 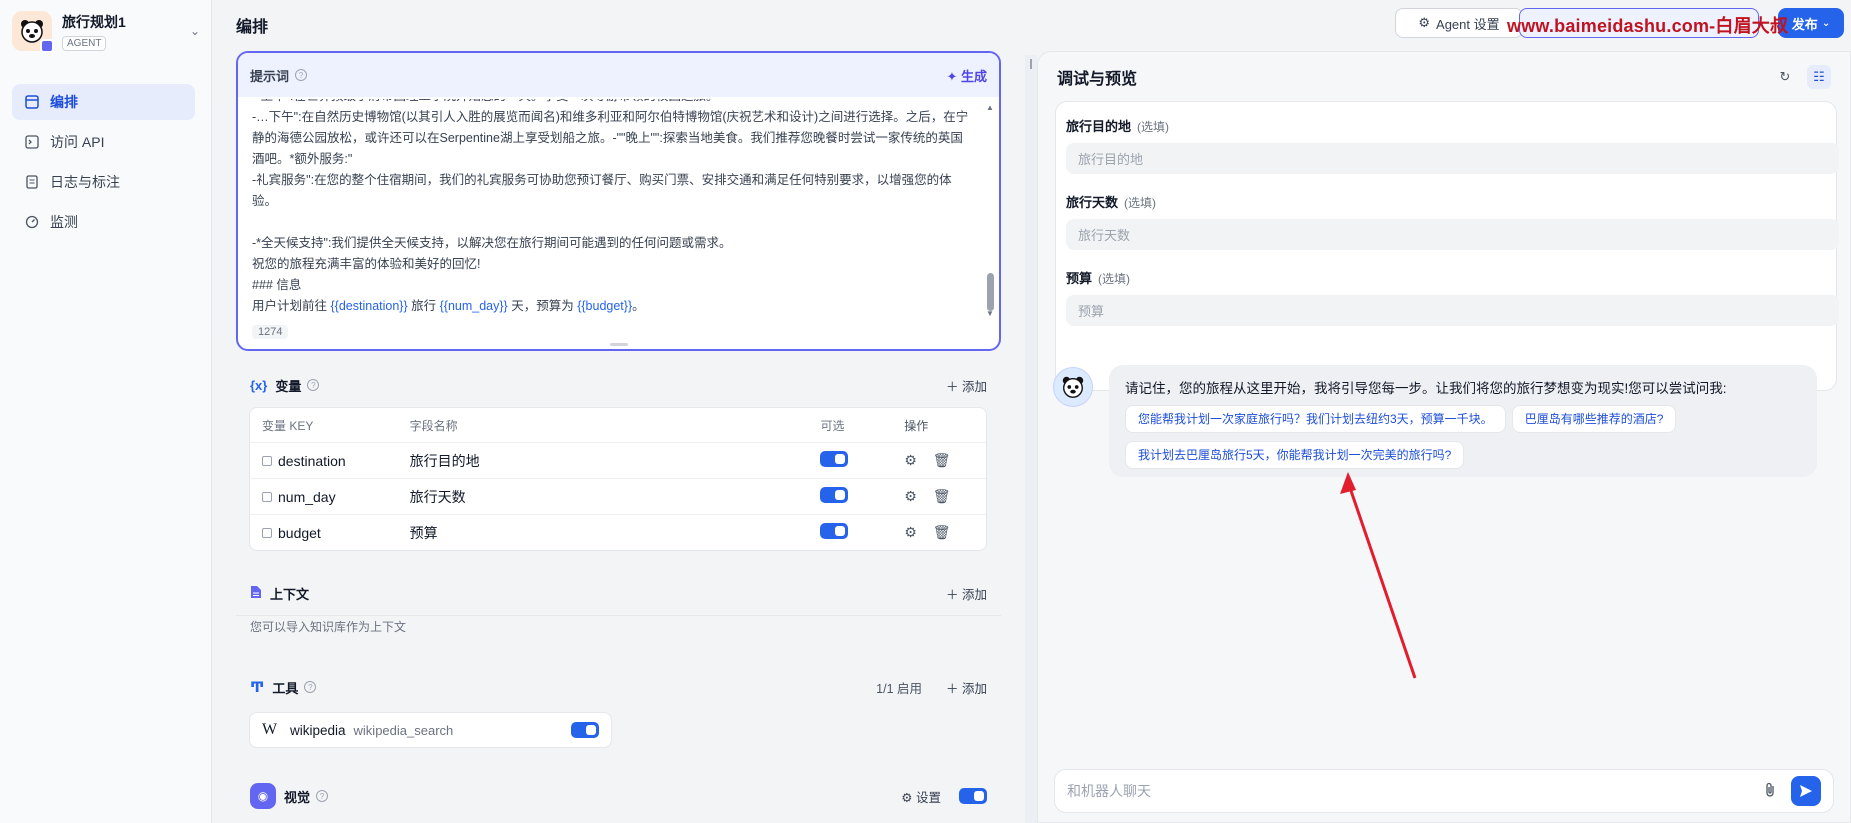 What do you see at coordinates (312, 461) in the screenshot?
I see `variable-key: destination` at bounding box center [312, 461].